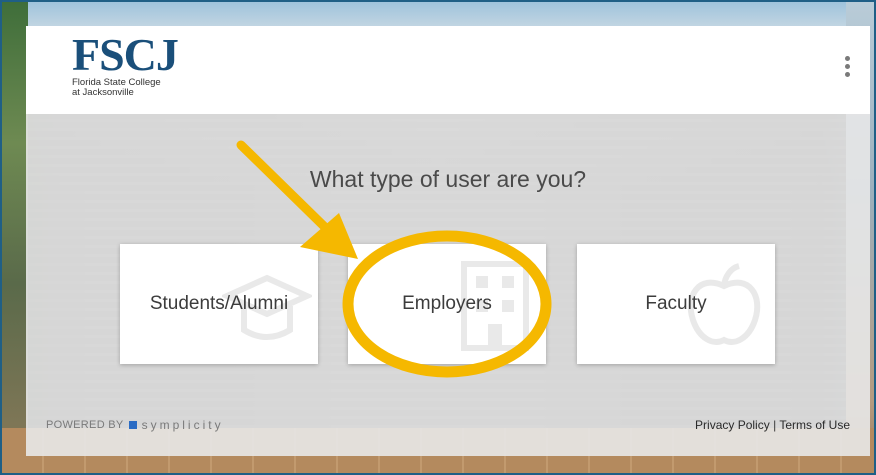 The height and width of the screenshot is (475, 876). I want to click on user-type-question: What type of user are you?, so click(448, 179).